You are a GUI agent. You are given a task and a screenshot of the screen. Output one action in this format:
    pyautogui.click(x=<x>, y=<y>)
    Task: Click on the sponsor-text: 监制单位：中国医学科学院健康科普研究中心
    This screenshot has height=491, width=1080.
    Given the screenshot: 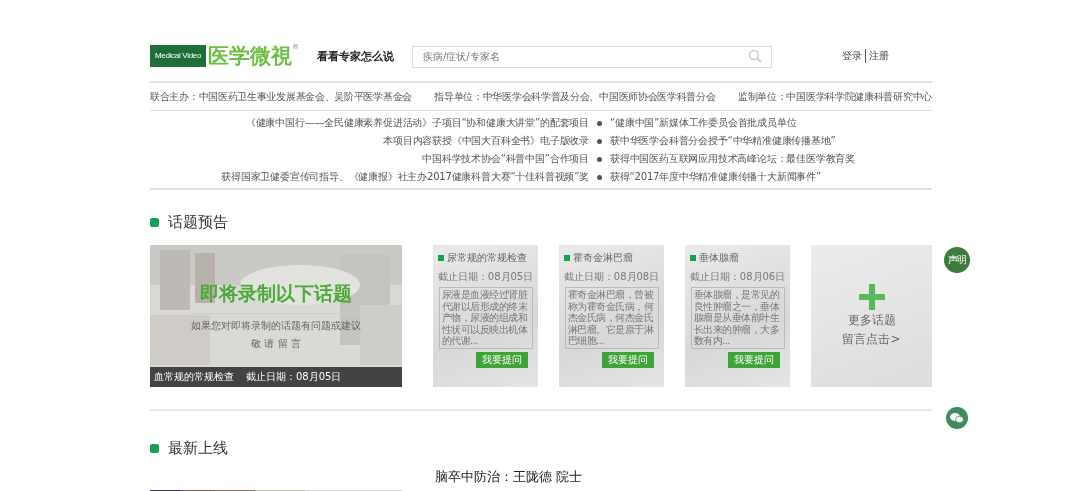 What is the action you would take?
    pyautogui.click(x=834, y=97)
    